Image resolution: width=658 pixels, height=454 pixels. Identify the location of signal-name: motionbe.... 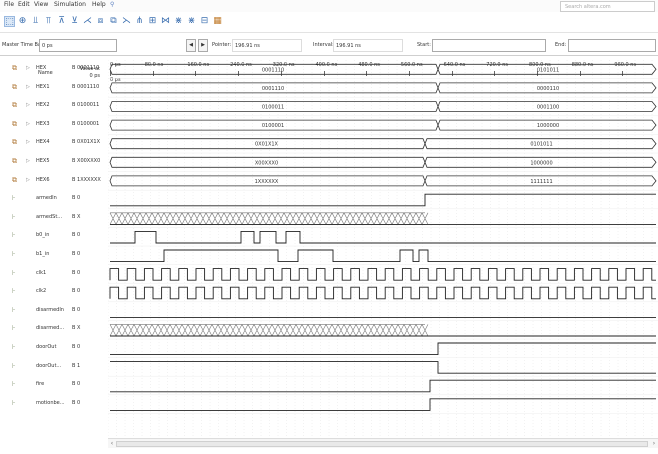
(50, 402).